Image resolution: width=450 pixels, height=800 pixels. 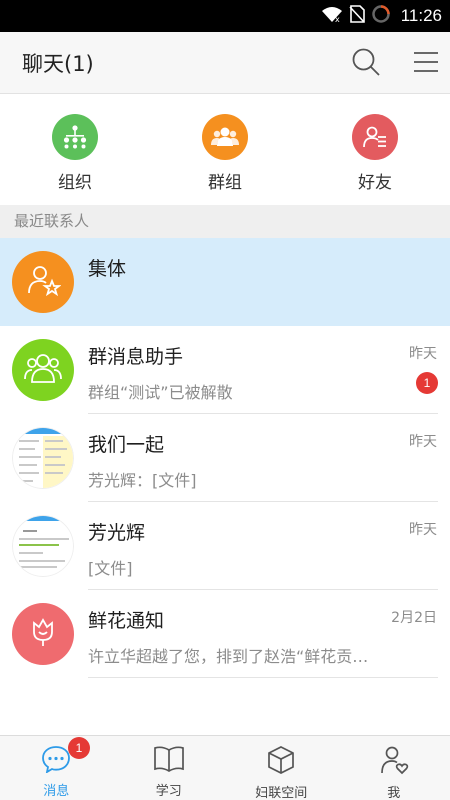 I want to click on chat-row-together: 我们一起 芳光辉：[文件] 昨天, so click(x=225, y=458).